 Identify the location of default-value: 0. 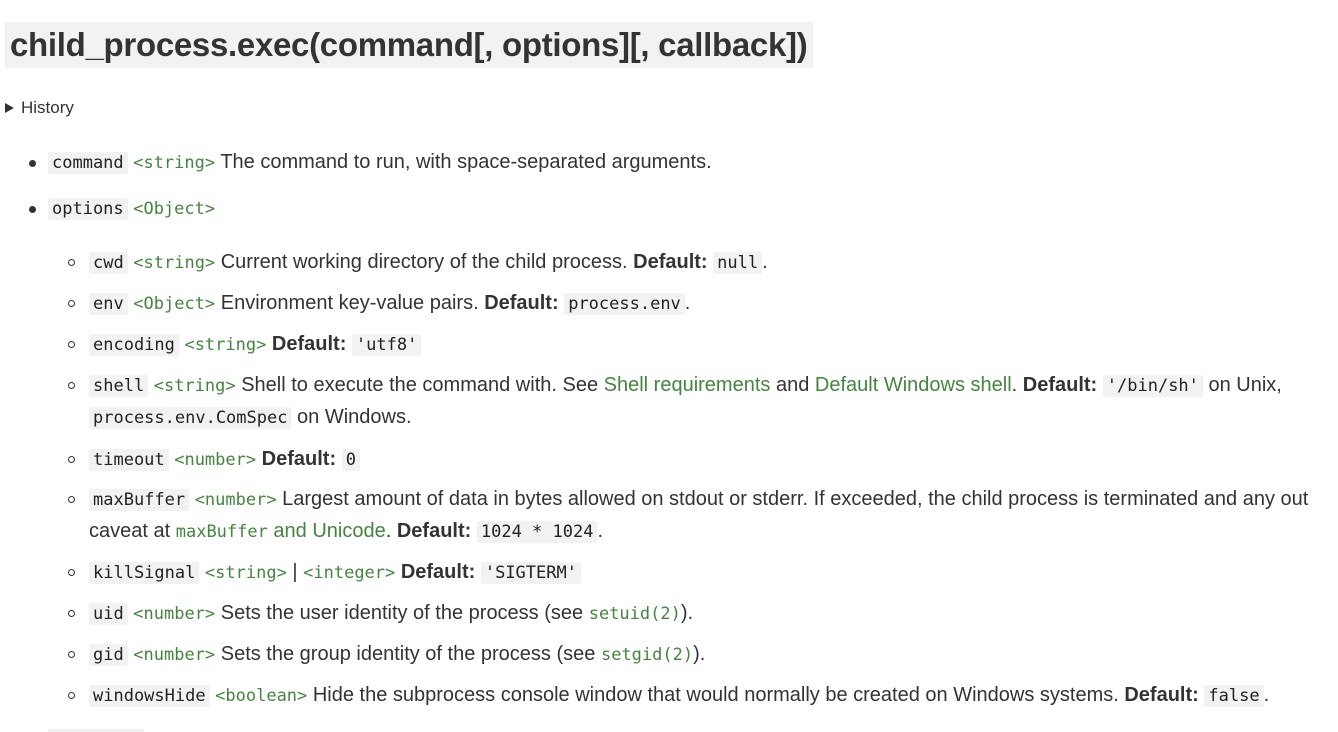
(350, 460).